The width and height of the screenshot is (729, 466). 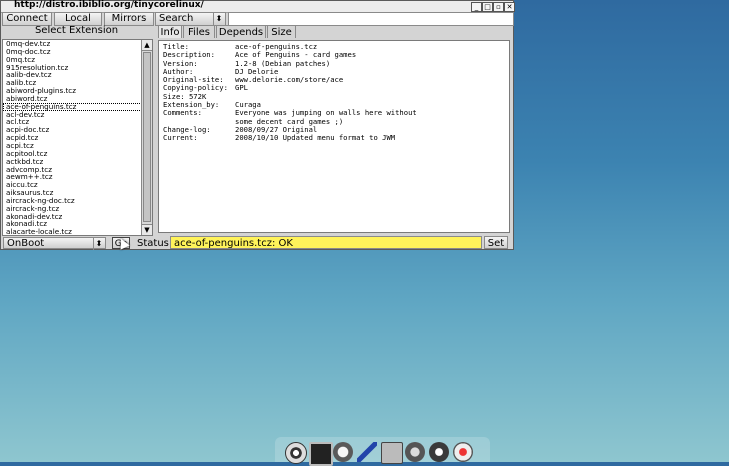 What do you see at coordinates (392, 453) in the screenshot?
I see `control-panel-icon` at bounding box center [392, 453].